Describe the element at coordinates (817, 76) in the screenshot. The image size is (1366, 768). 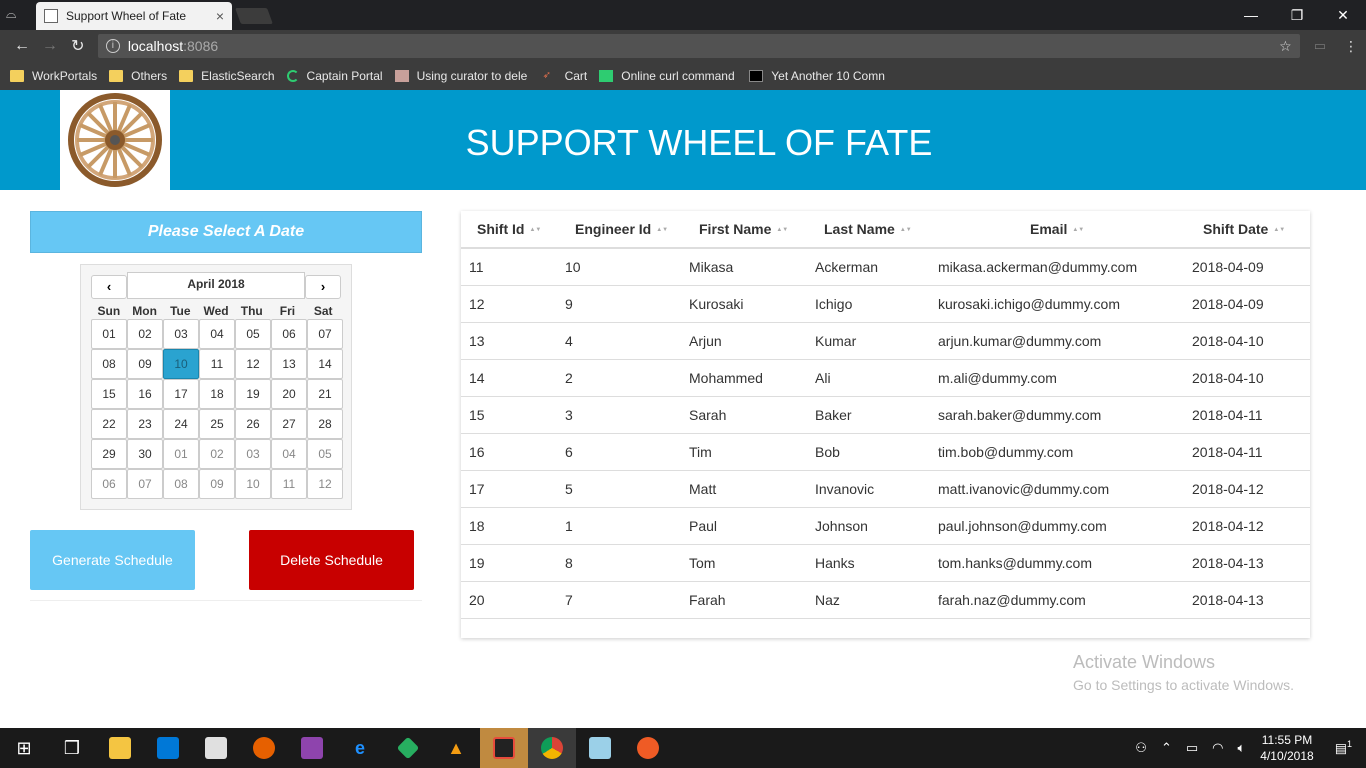
I see `bookmark-yet-another: Yet Another 10 Comn` at that location.